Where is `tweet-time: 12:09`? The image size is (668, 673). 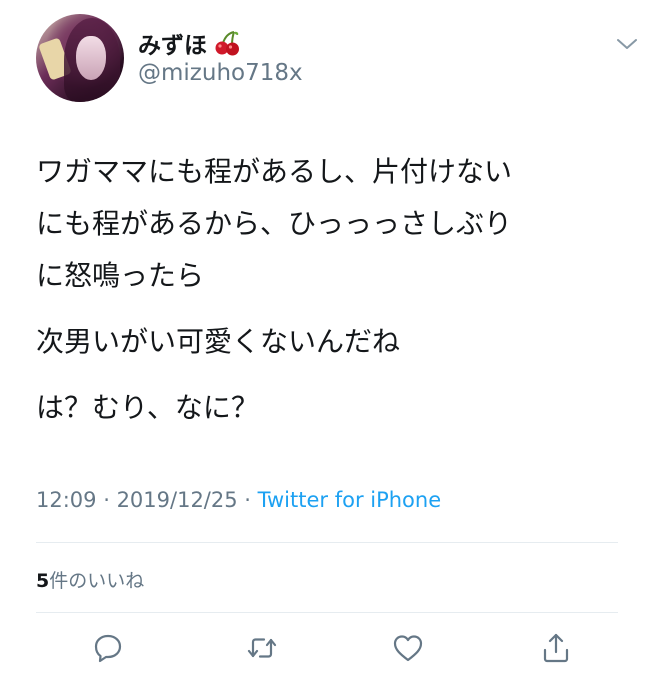
tweet-time: 12:09 is located at coordinates (66, 500).